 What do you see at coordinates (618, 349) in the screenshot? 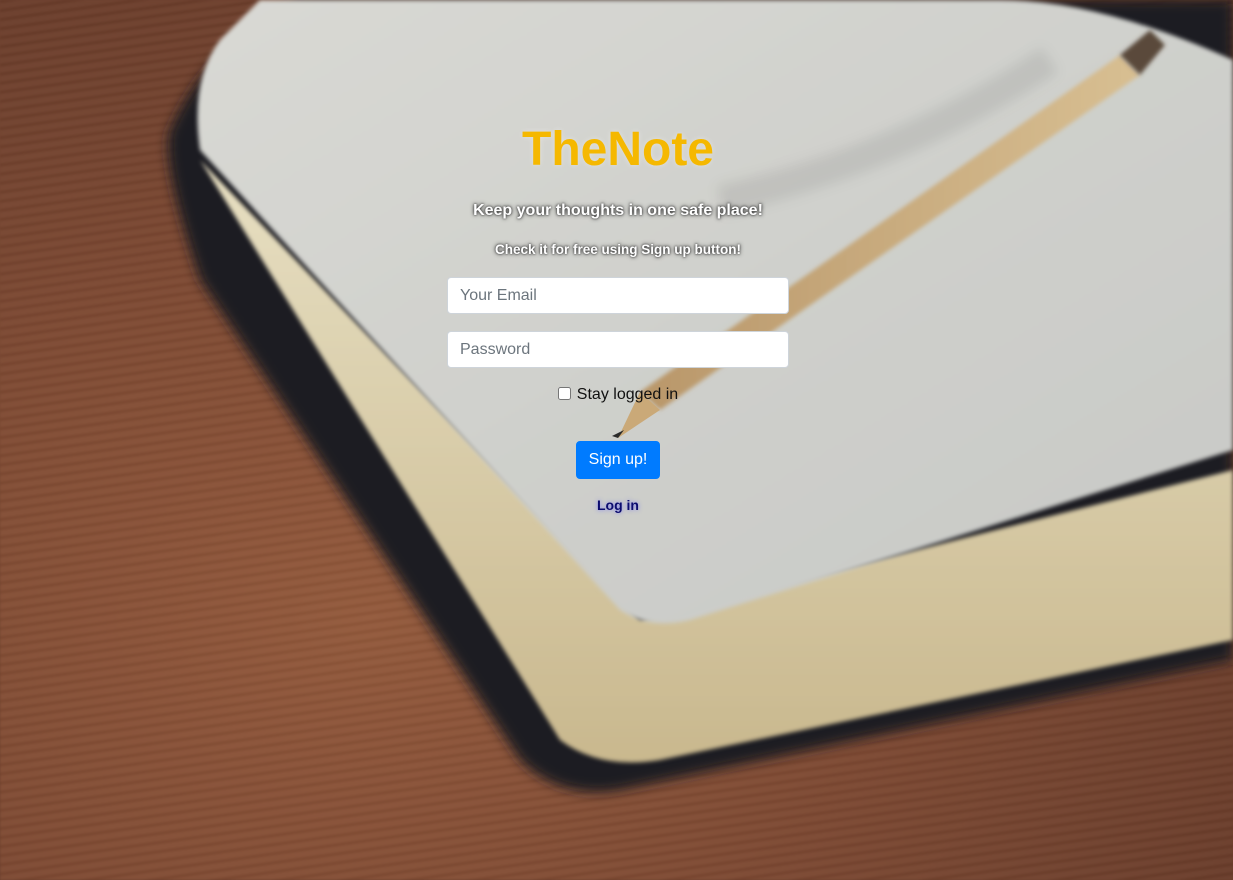
I see `password-input` at bounding box center [618, 349].